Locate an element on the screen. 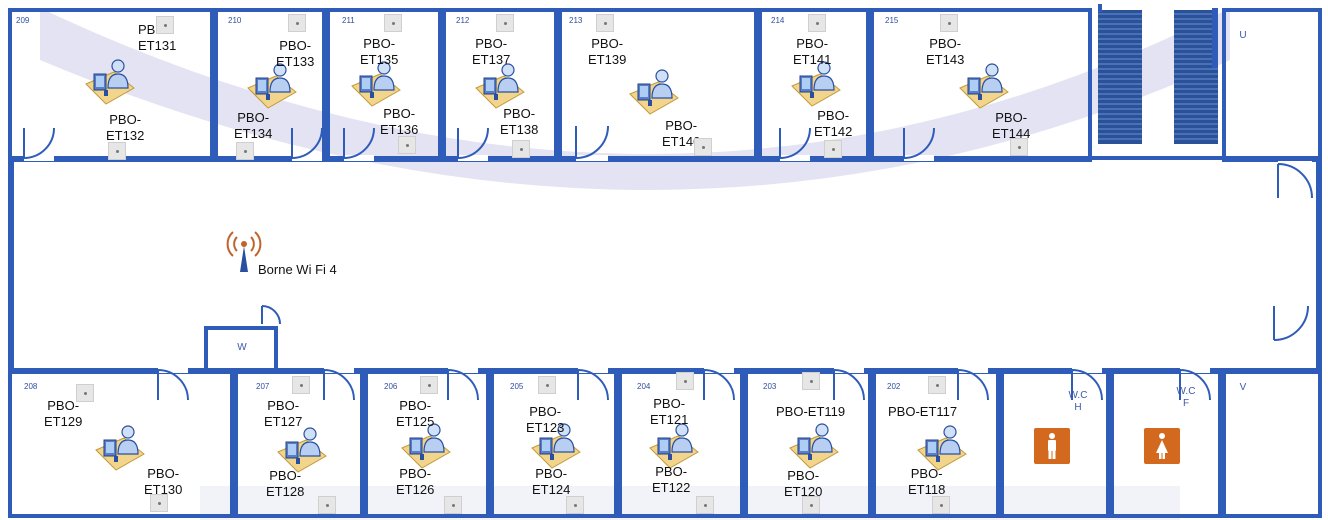 The height and width of the screenshot is (520, 1328). room-number: 214 is located at coordinates (778, 20).